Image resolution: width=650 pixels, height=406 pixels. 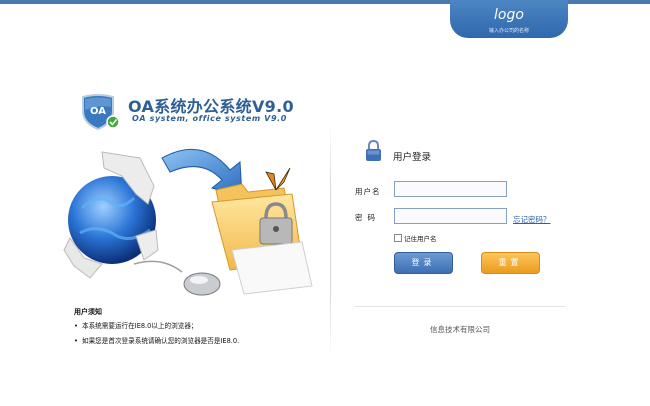 What do you see at coordinates (508, 31) in the screenshot?
I see `logo-subtitle: 输入办公司的名称` at bounding box center [508, 31].